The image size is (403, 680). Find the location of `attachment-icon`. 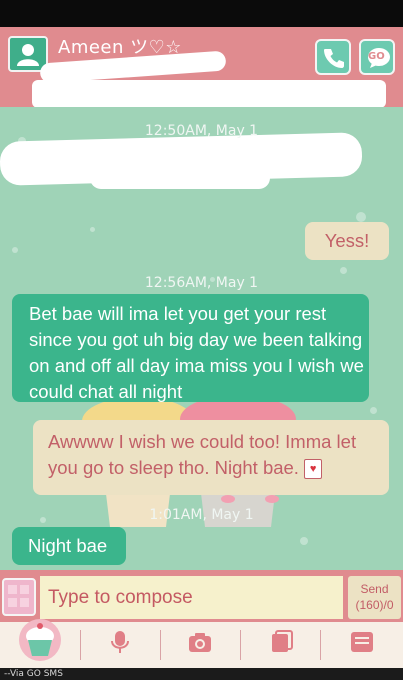

attachment-icon is located at coordinates (282, 642).